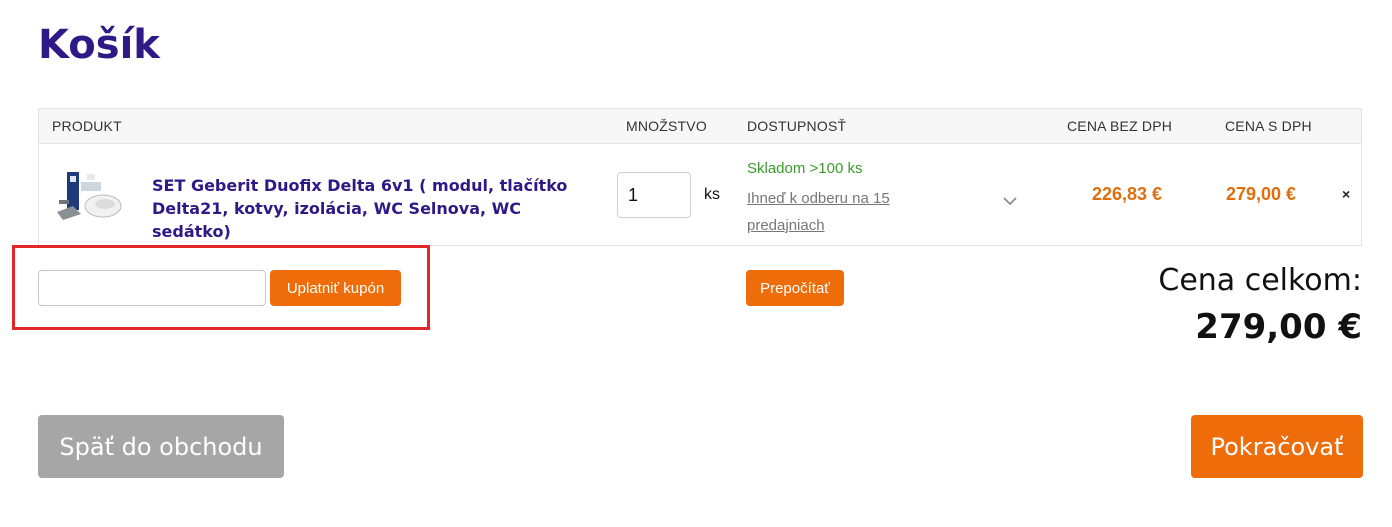 Image resolution: width=1392 pixels, height=527 pixels. Describe the element at coordinates (1278, 327) in the screenshot. I see `total-price: 279,00 €` at that location.